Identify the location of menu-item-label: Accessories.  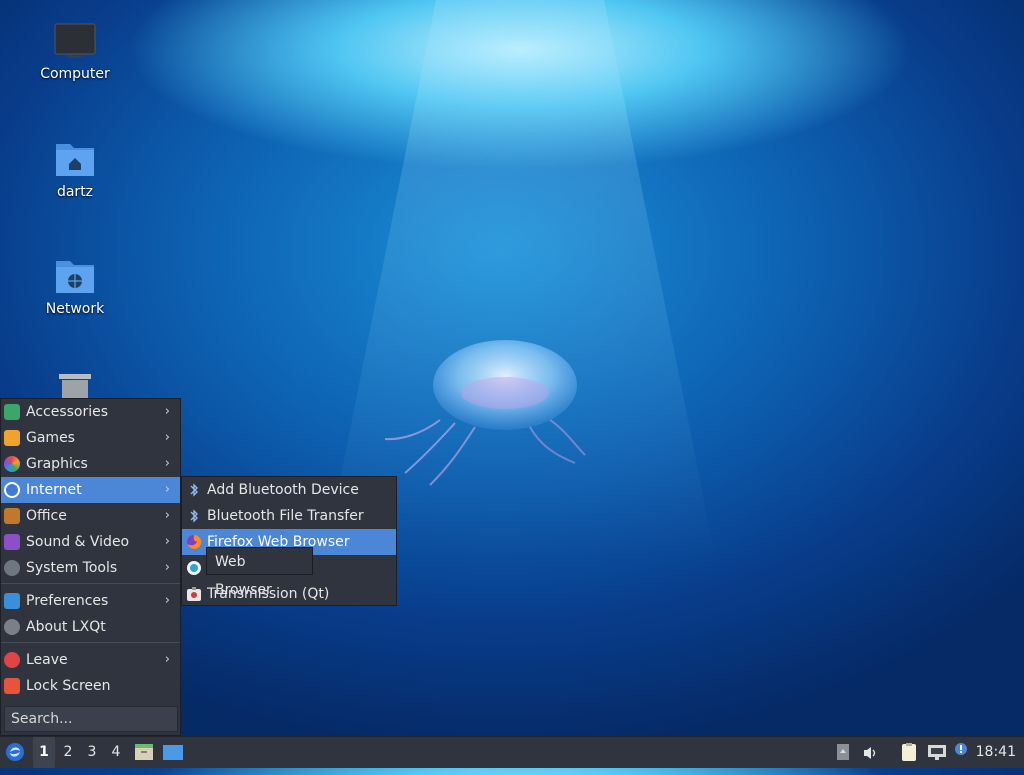
(67, 412).